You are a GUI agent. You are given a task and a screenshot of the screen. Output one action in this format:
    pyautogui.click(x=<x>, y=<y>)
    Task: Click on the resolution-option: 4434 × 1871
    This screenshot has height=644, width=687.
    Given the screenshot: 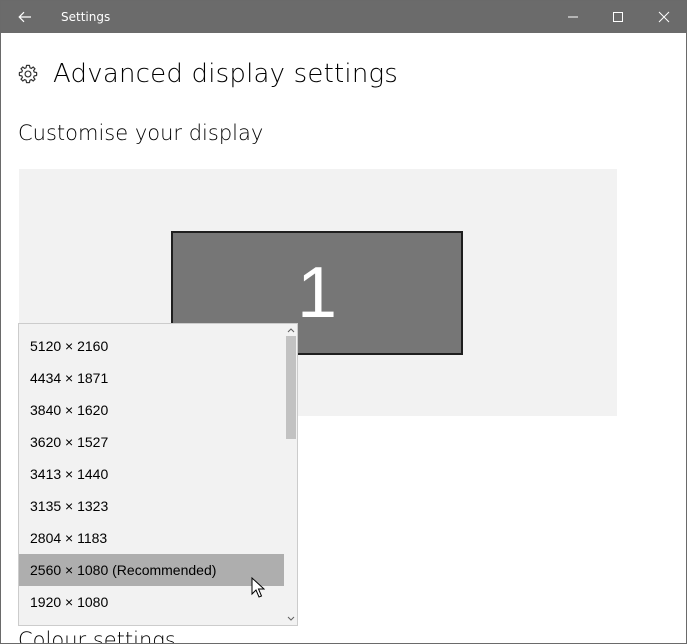 What is the action you would take?
    pyautogui.click(x=152, y=378)
    